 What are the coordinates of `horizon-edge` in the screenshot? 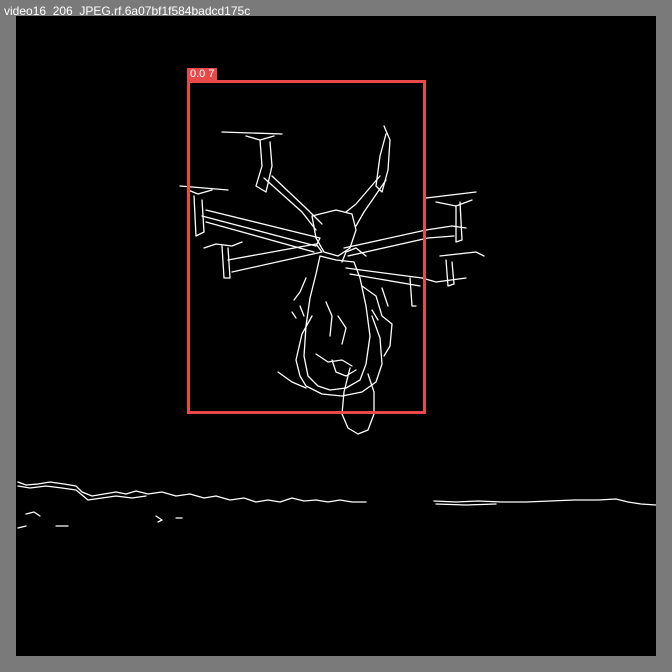 It's located at (192, 492).